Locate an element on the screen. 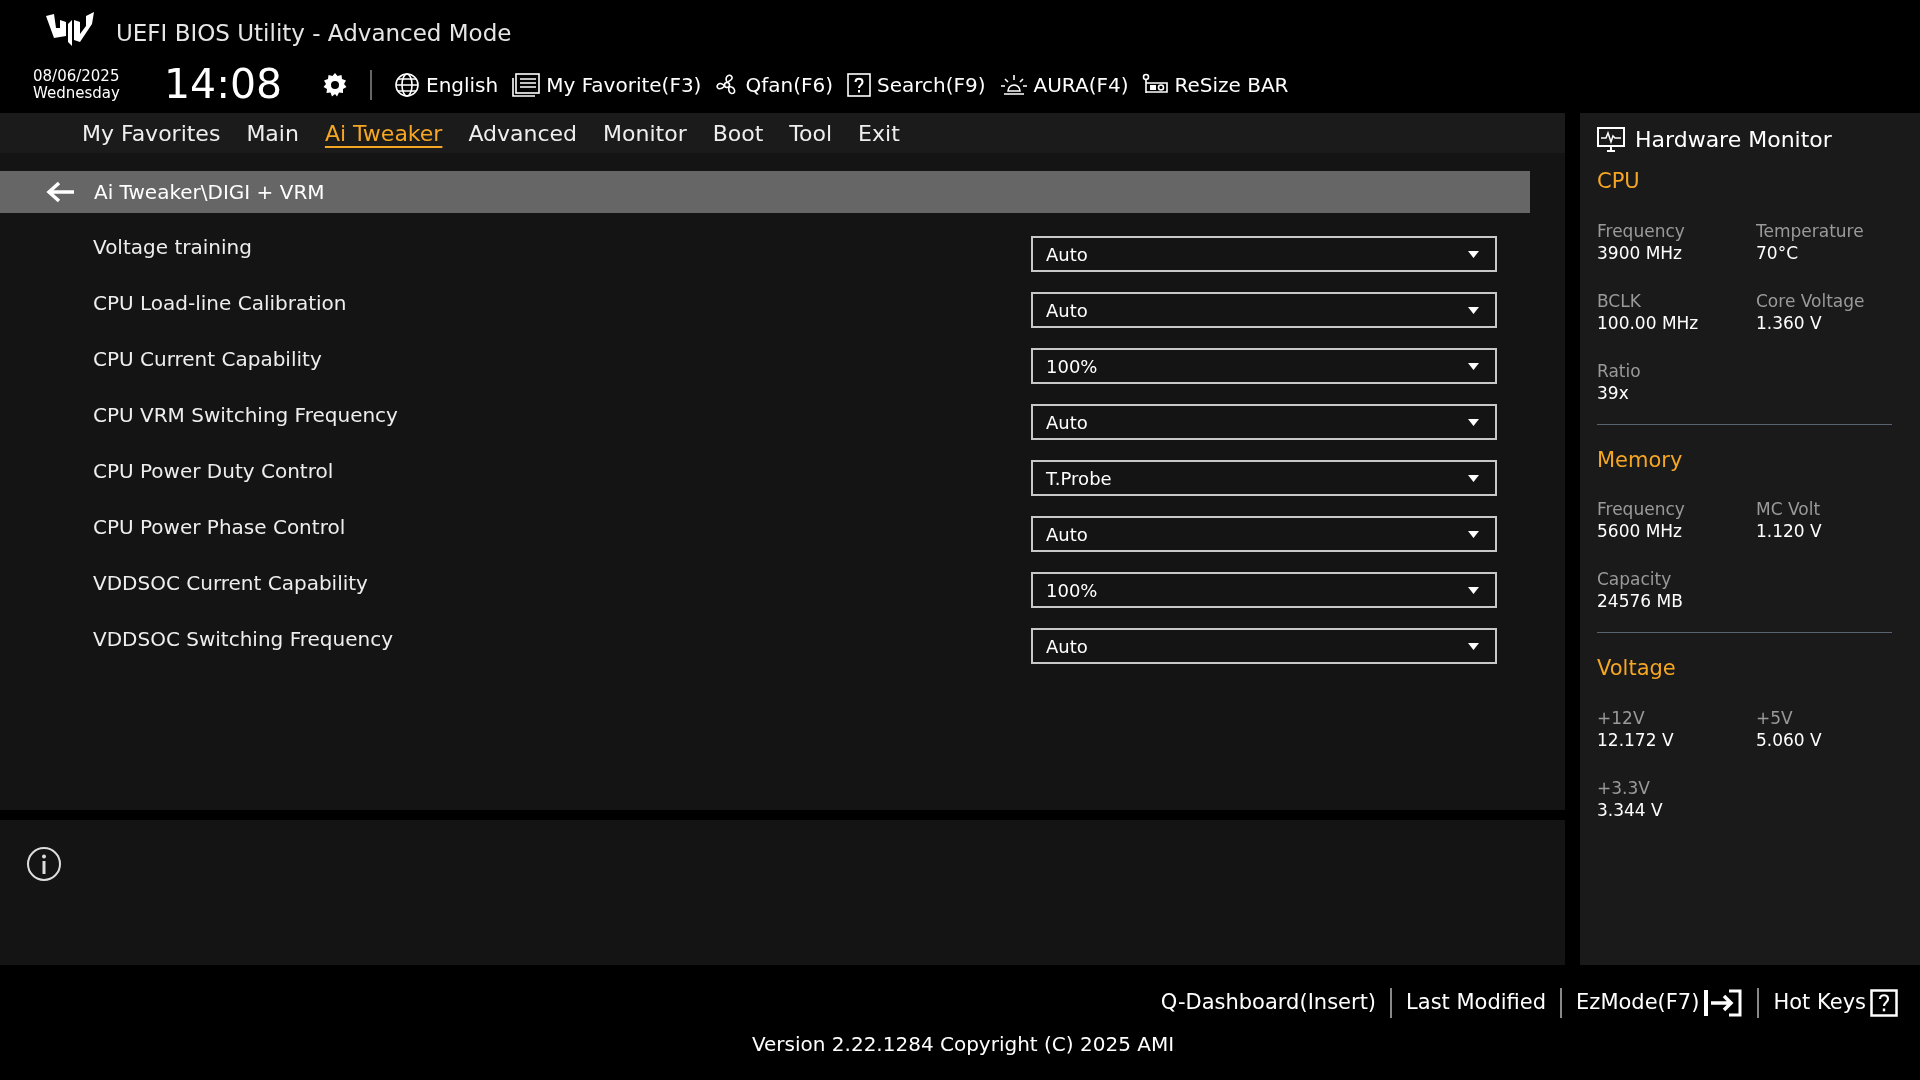 This screenshot has width=1920, height=1080. nav-tab: Exit is located at coordinates (879, 133).